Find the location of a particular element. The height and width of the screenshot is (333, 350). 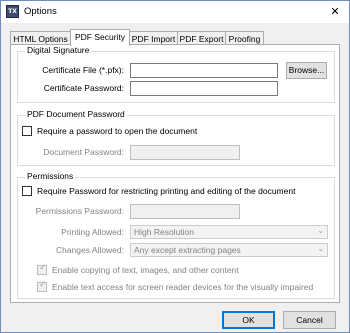

app-icon: TX is located at coordinates (12, 11).